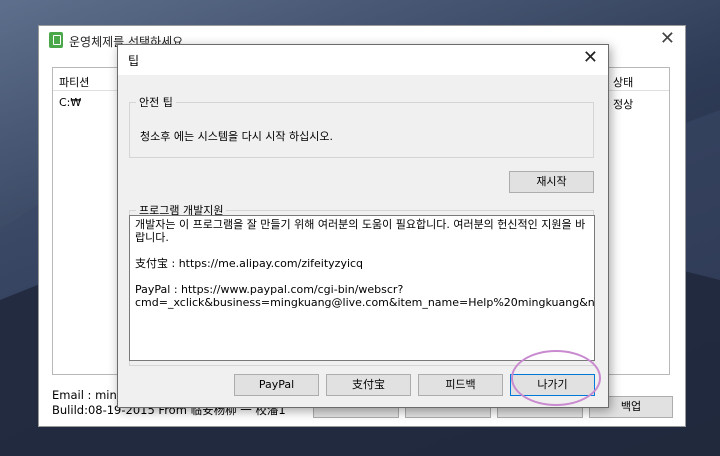  What do you see at coordinates (70, 102) in the screenshot?
I see `partition-value: C:₩` at bounding box center [70, 102].